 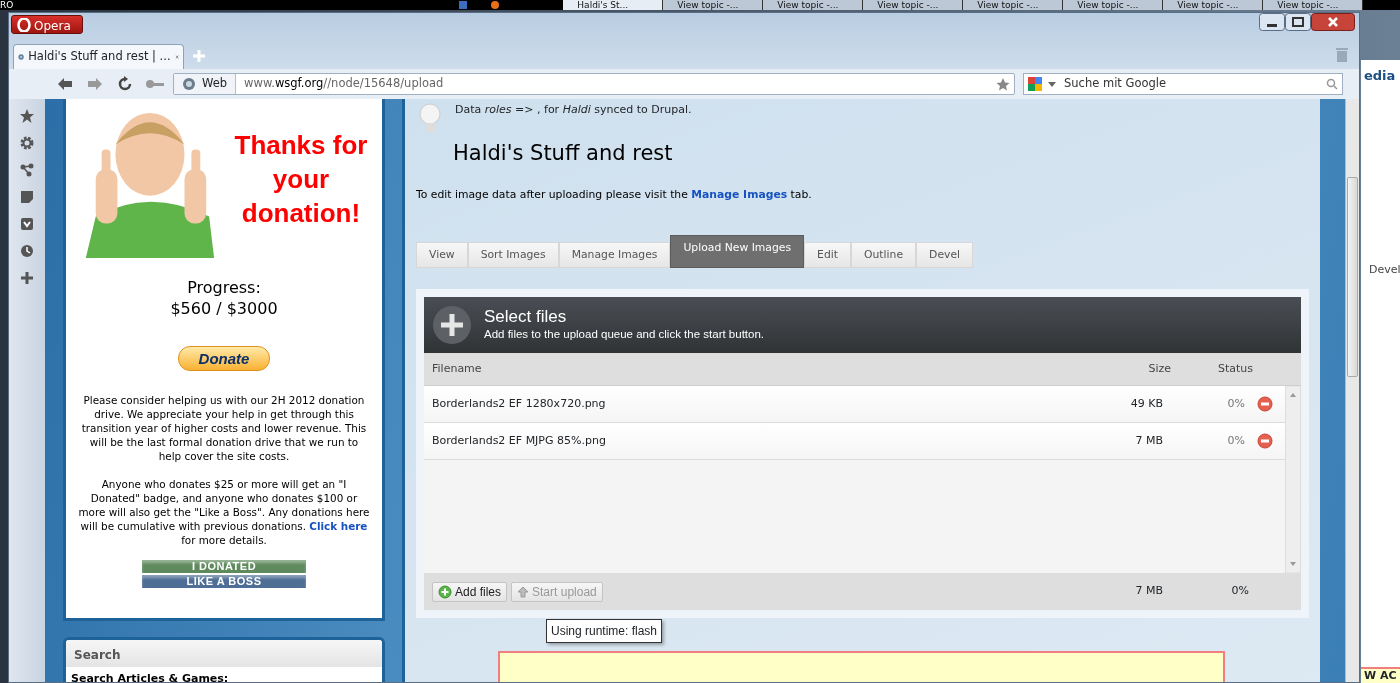 I want to click on page-tab: View, so click(x=442, y=255).